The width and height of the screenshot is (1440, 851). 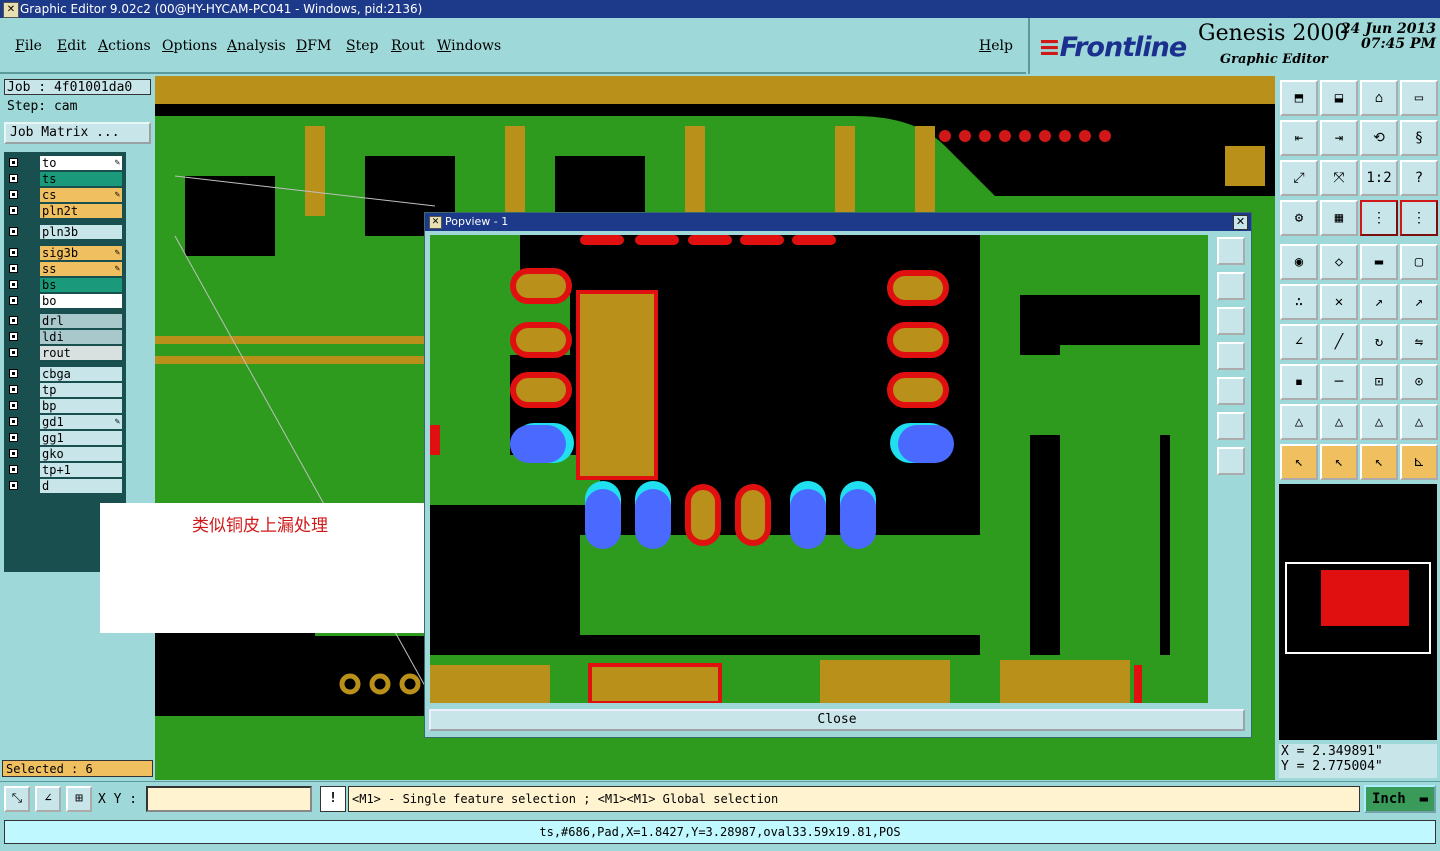 What do you see at coordinates (1339, 218) in the screenshot?
I see `draw-tool-2-icon: ▦` at bounding box center [1339, 218].